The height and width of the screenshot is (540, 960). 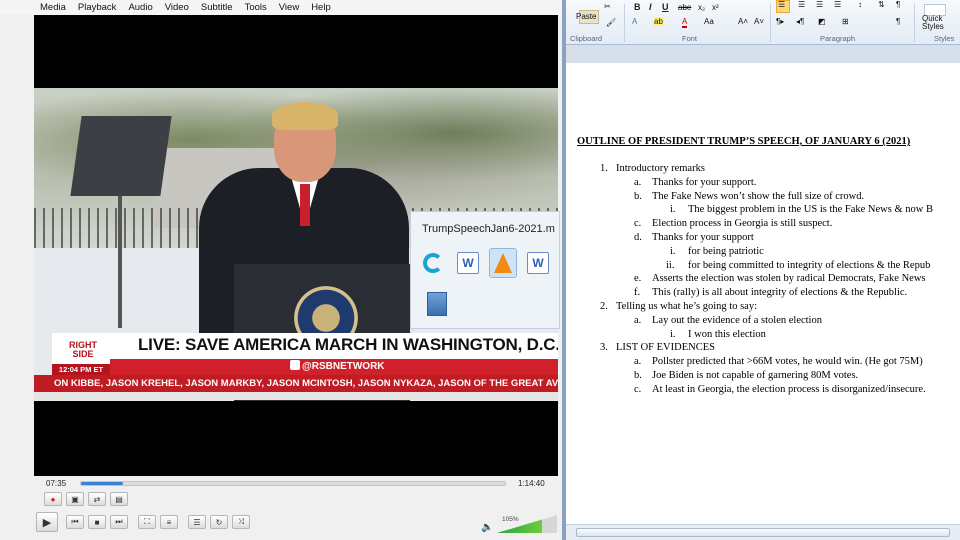 I want to click on horizontal-scrollbar, so click(x=763, y=532).